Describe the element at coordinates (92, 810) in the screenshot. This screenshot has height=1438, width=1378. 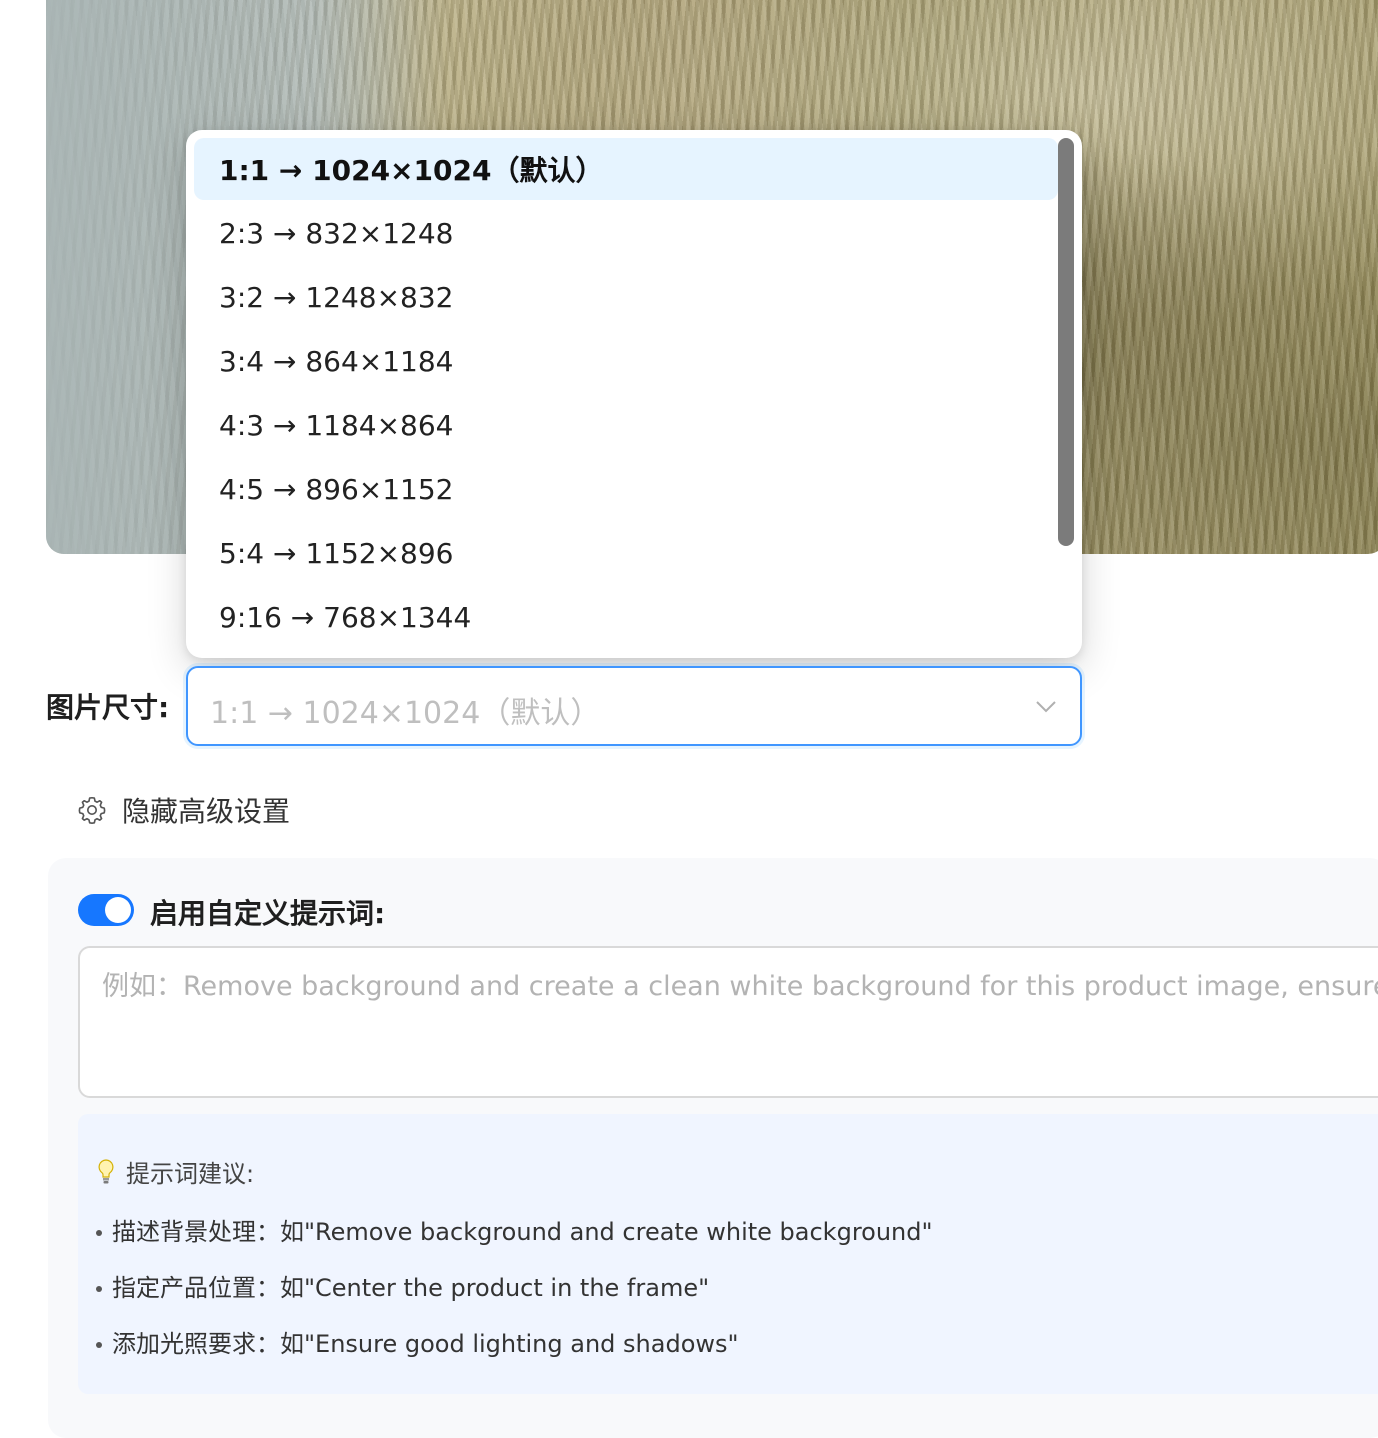
I see `gear-icon` at that location.